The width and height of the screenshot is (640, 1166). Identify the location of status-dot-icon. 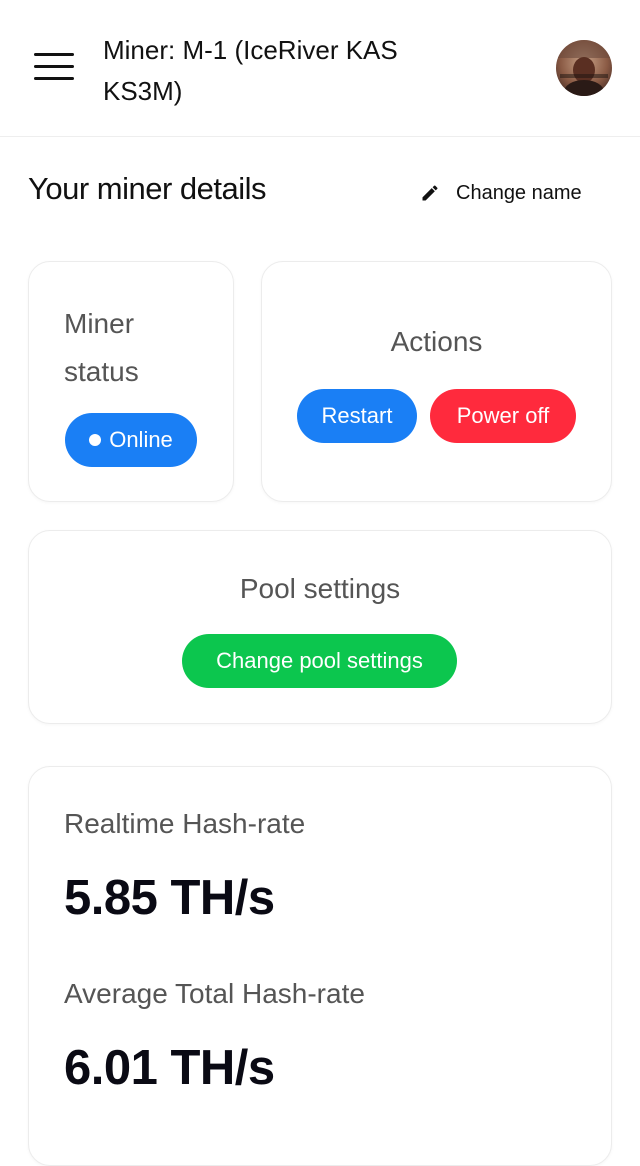
(95, 440).